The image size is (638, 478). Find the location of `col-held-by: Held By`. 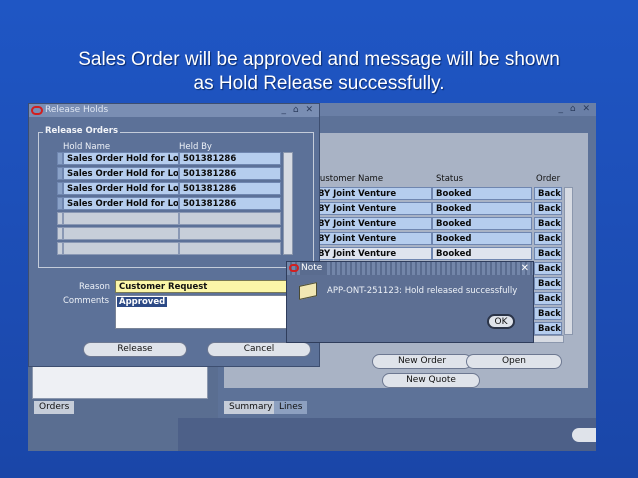

col-held-by: Held By is located at coordinates (195, 147).